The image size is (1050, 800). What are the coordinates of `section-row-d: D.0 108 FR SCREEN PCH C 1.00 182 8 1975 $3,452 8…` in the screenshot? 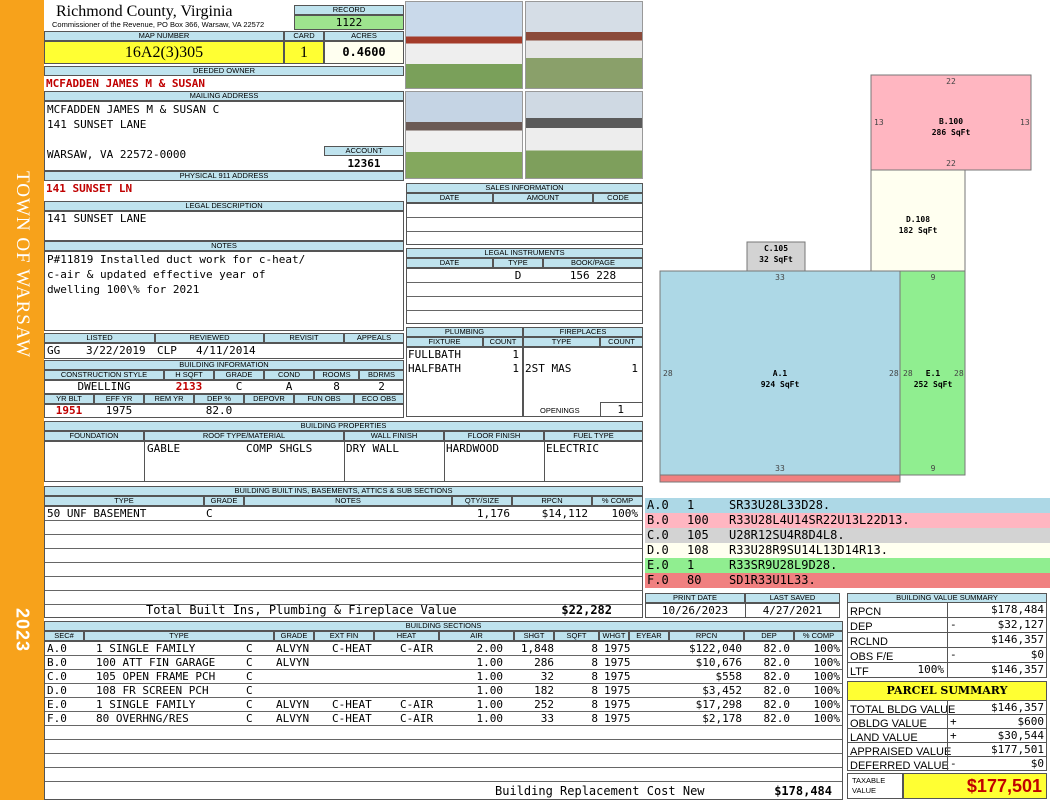 It's located at (443, 691).